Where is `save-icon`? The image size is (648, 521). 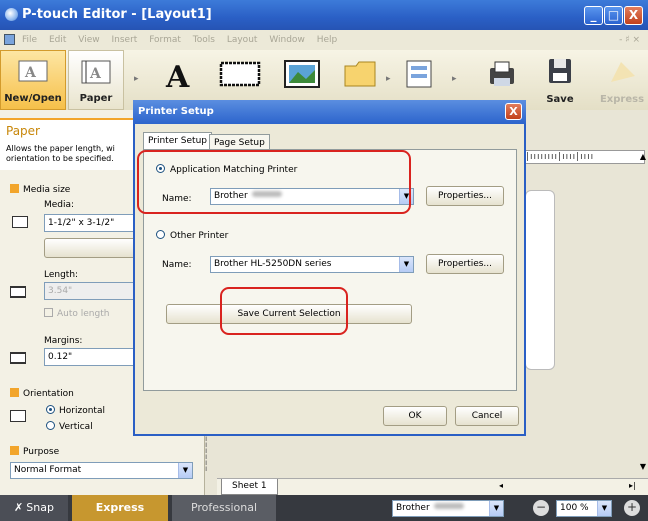
save-icon is located at coordinates (560, 71).